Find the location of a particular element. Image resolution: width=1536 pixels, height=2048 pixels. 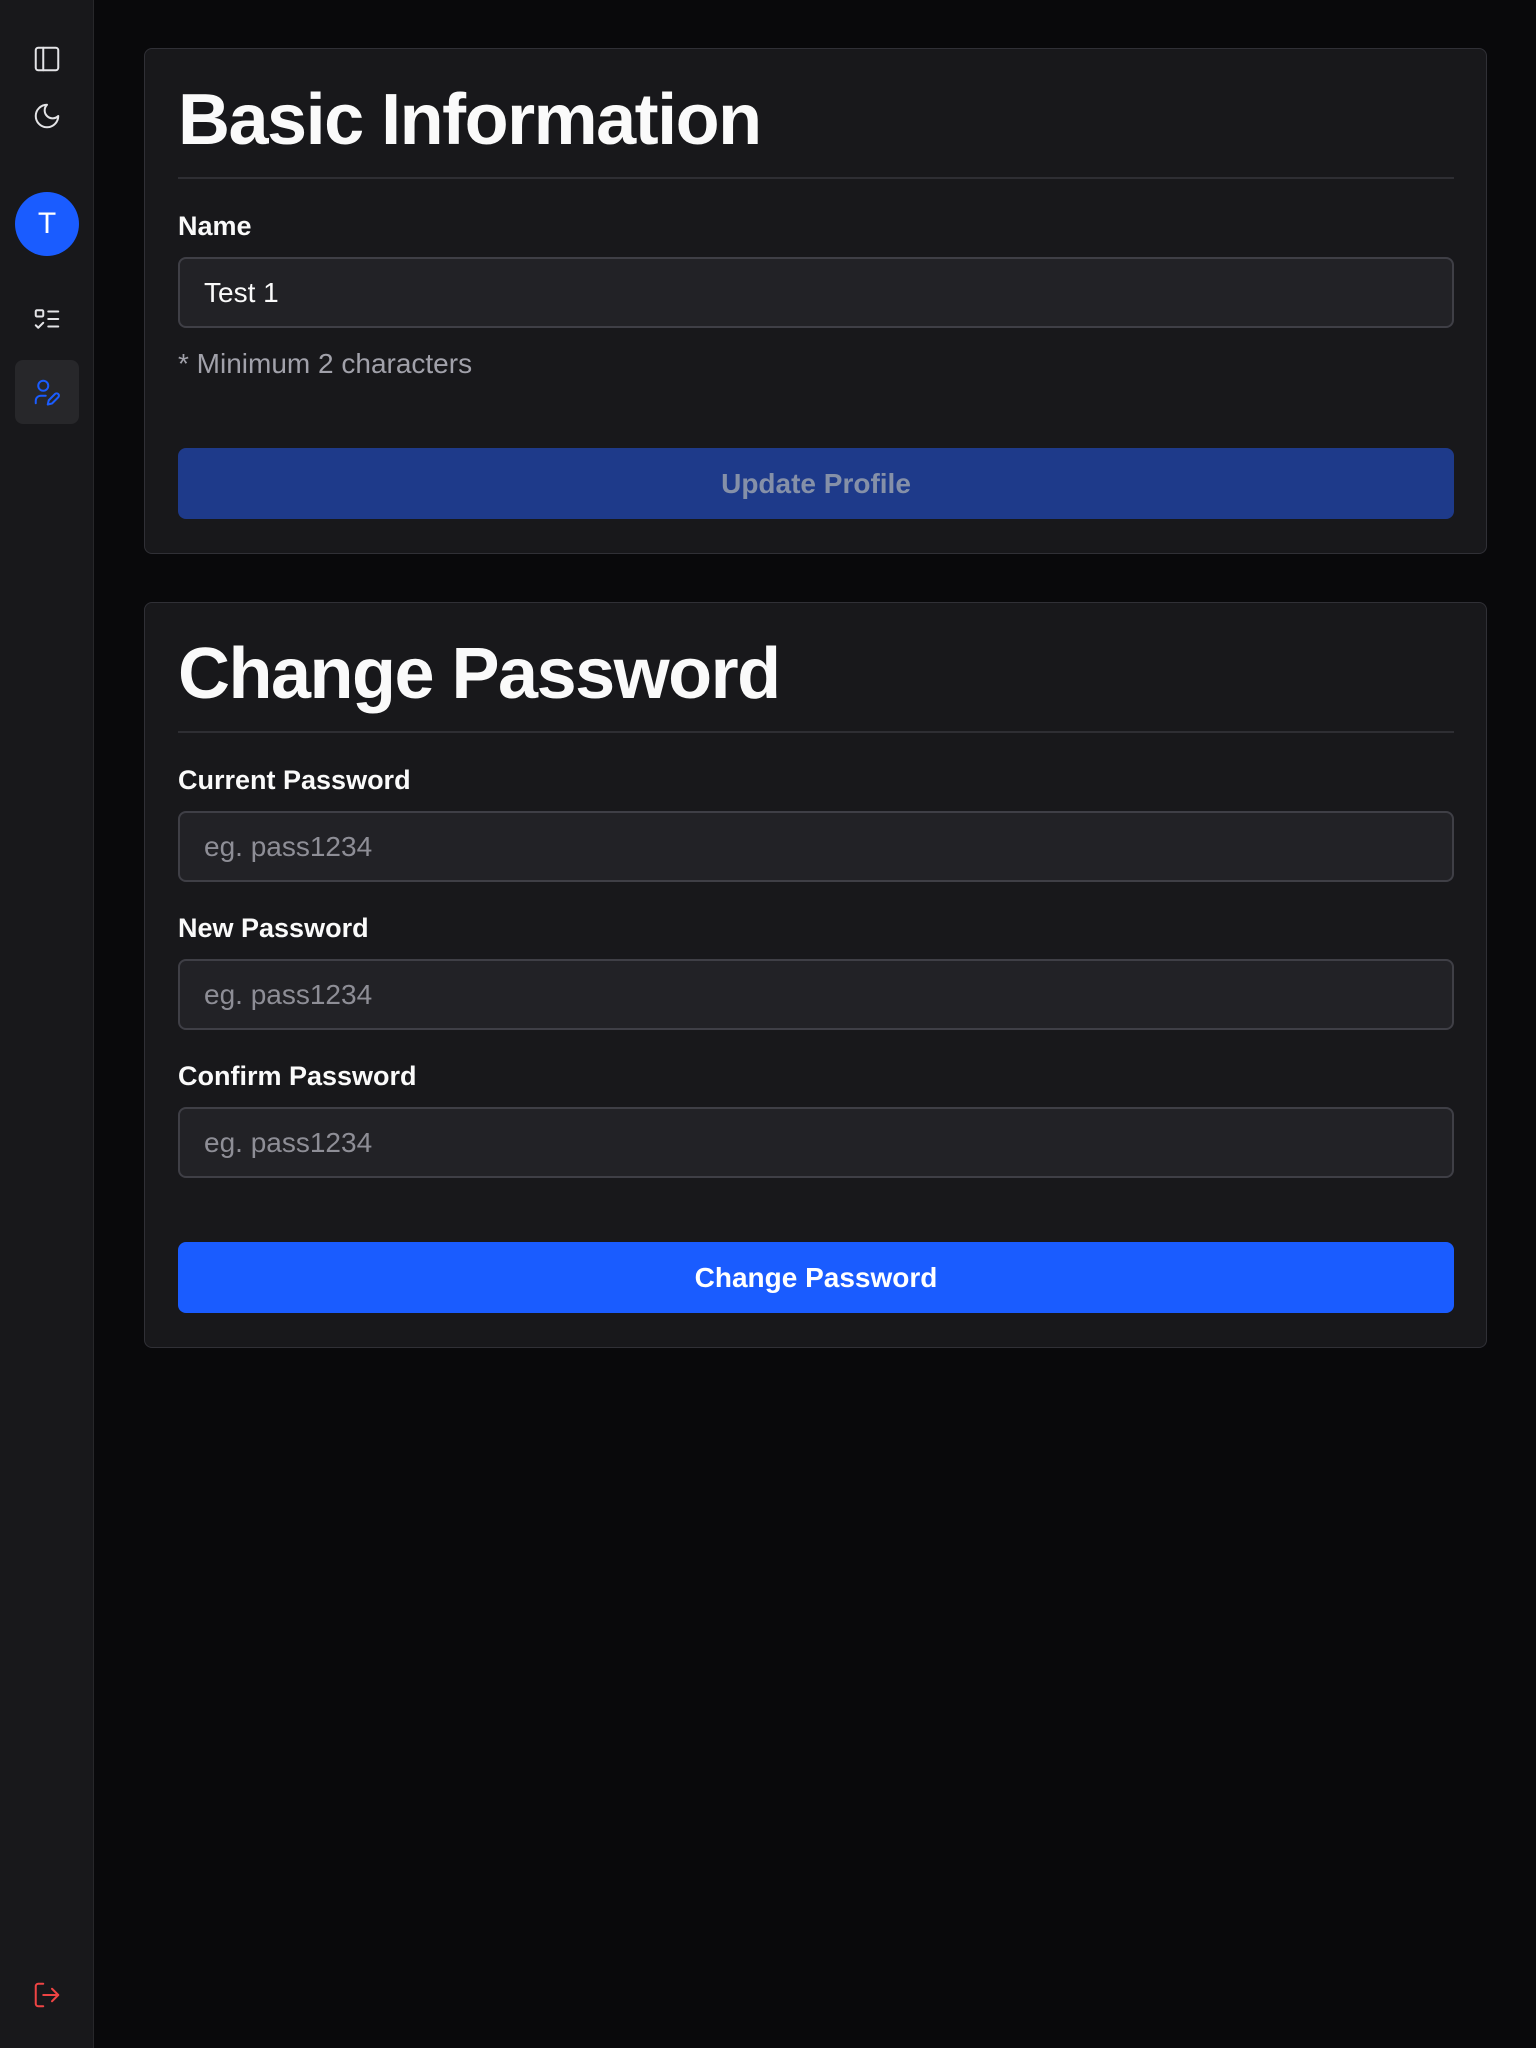

sidebar-item-profile is located at coordinates (47, 392).